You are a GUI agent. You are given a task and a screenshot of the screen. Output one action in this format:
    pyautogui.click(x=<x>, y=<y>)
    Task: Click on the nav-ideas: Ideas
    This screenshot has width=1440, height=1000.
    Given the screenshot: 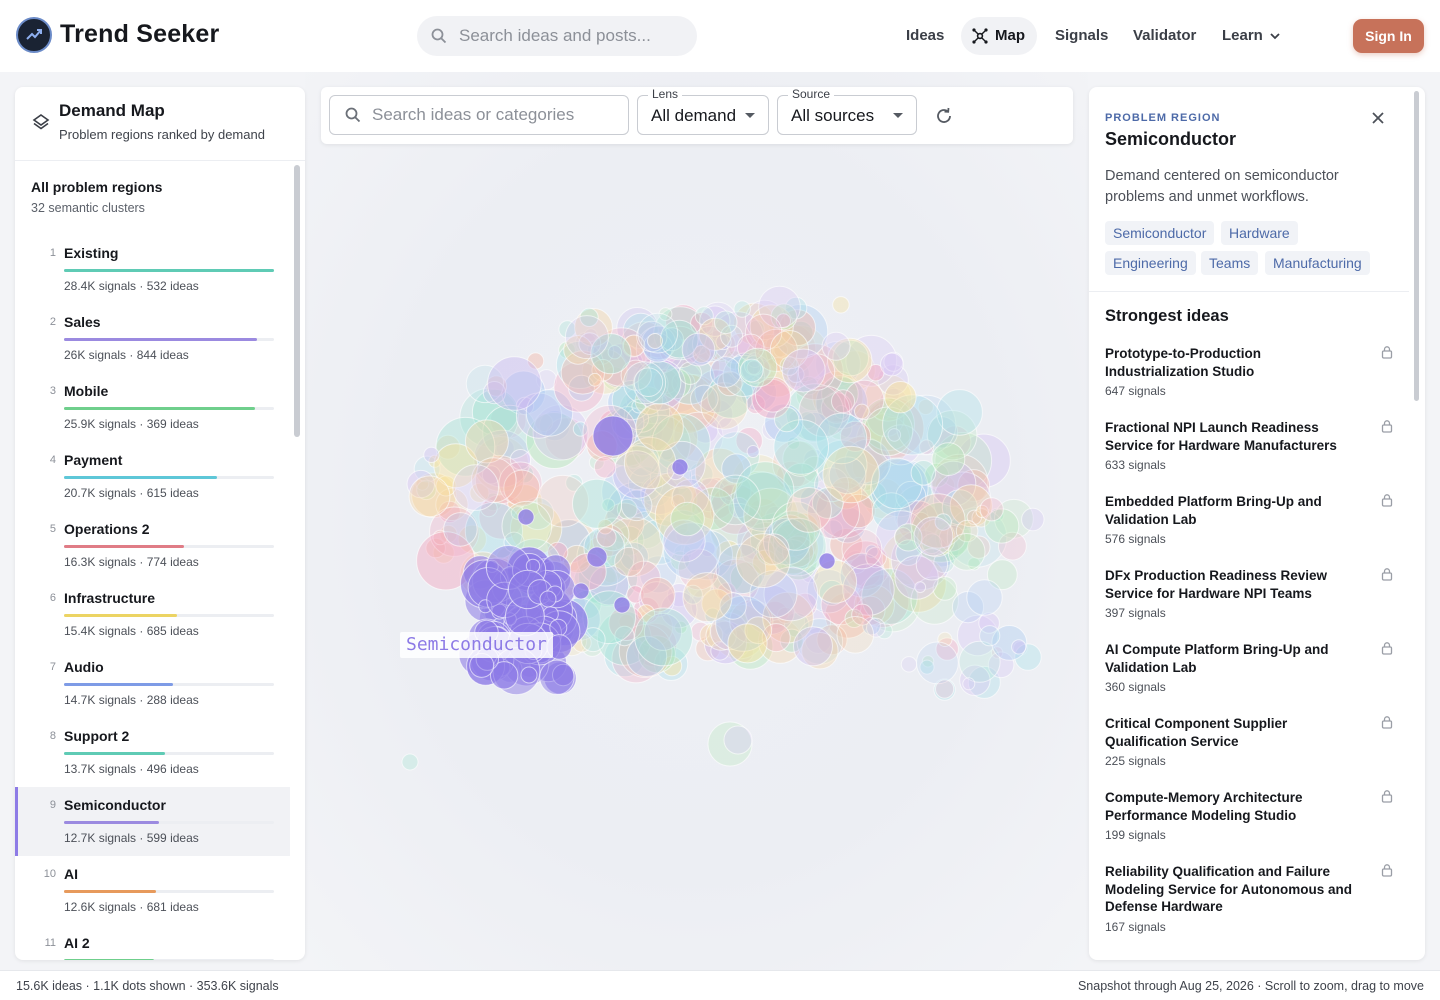 What is the action you would take?
    pyautogui.click(x=925, y=36)
    